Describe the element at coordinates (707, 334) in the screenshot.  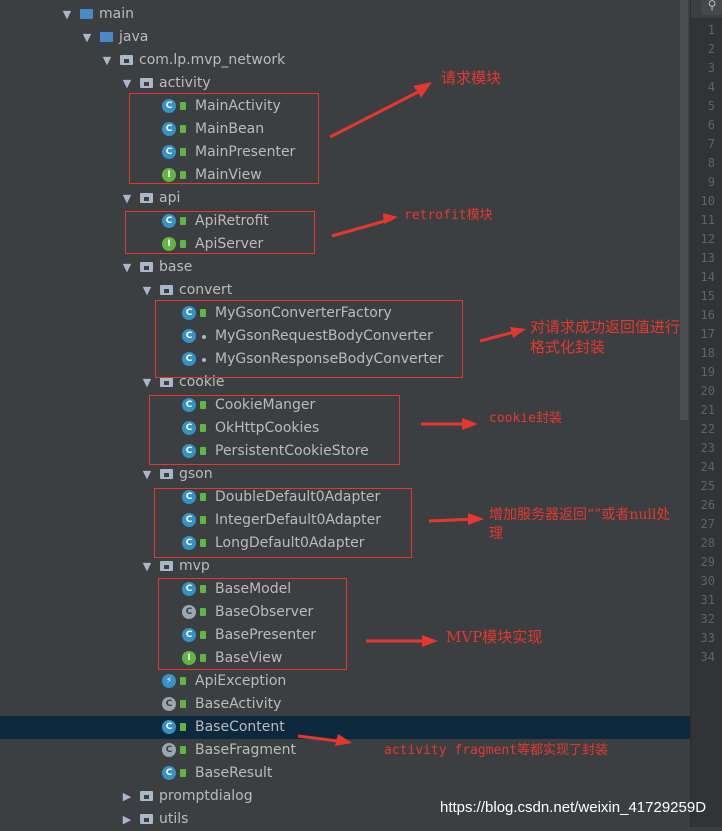
I see `line-number: 17` at that location.